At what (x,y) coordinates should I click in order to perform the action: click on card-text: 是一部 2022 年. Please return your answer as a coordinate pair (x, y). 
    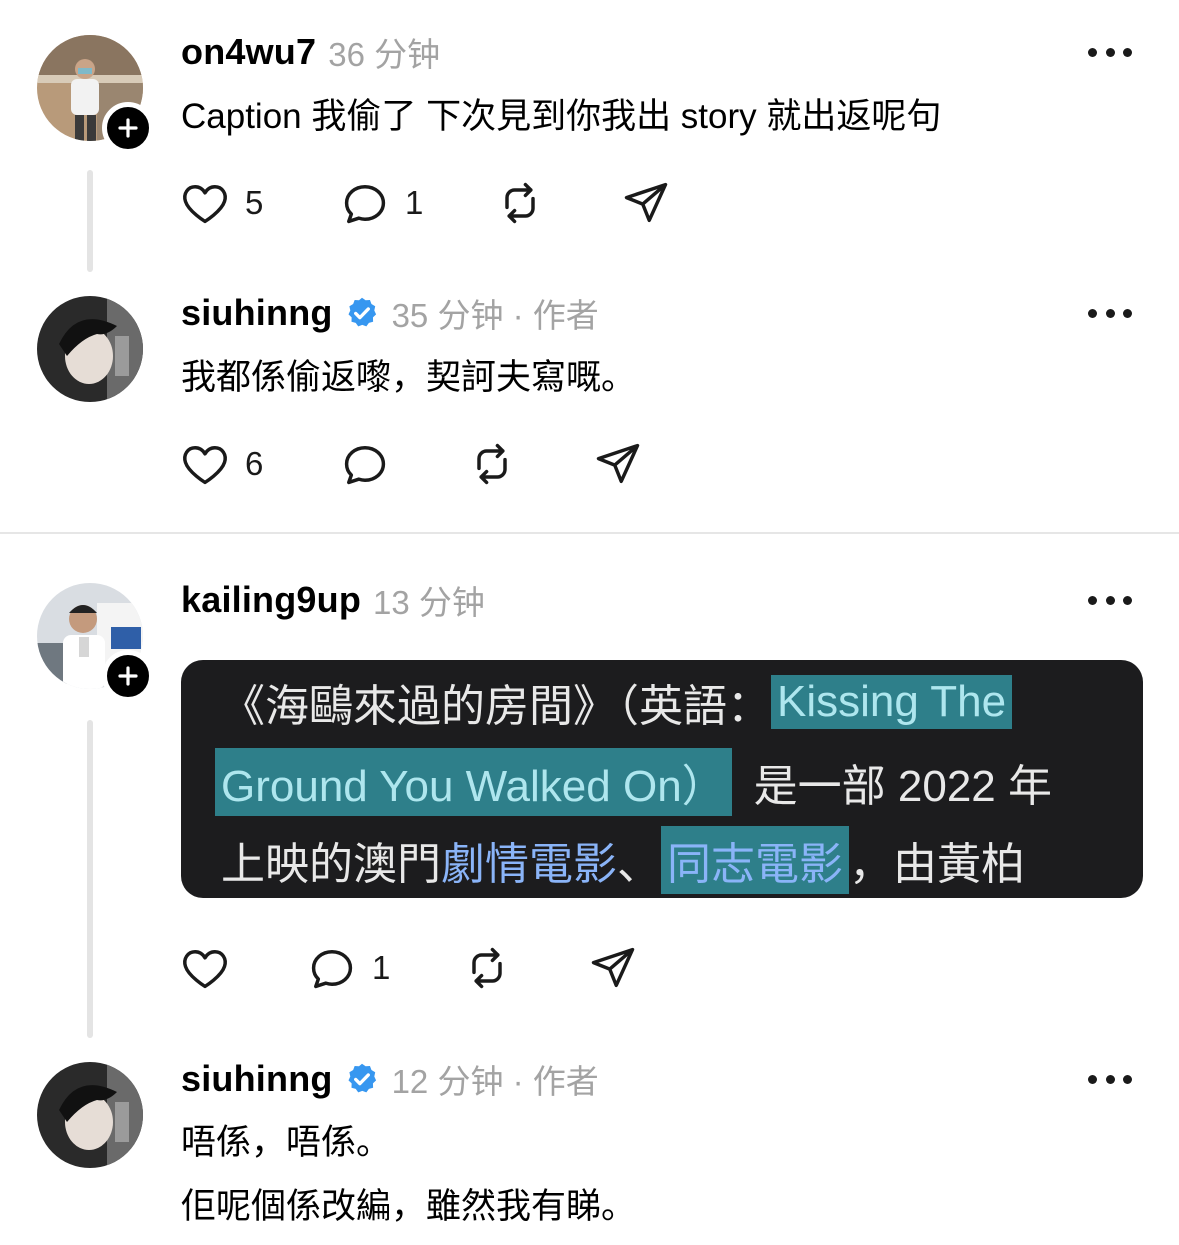
    Looking at the image, I should click on (903, 786).